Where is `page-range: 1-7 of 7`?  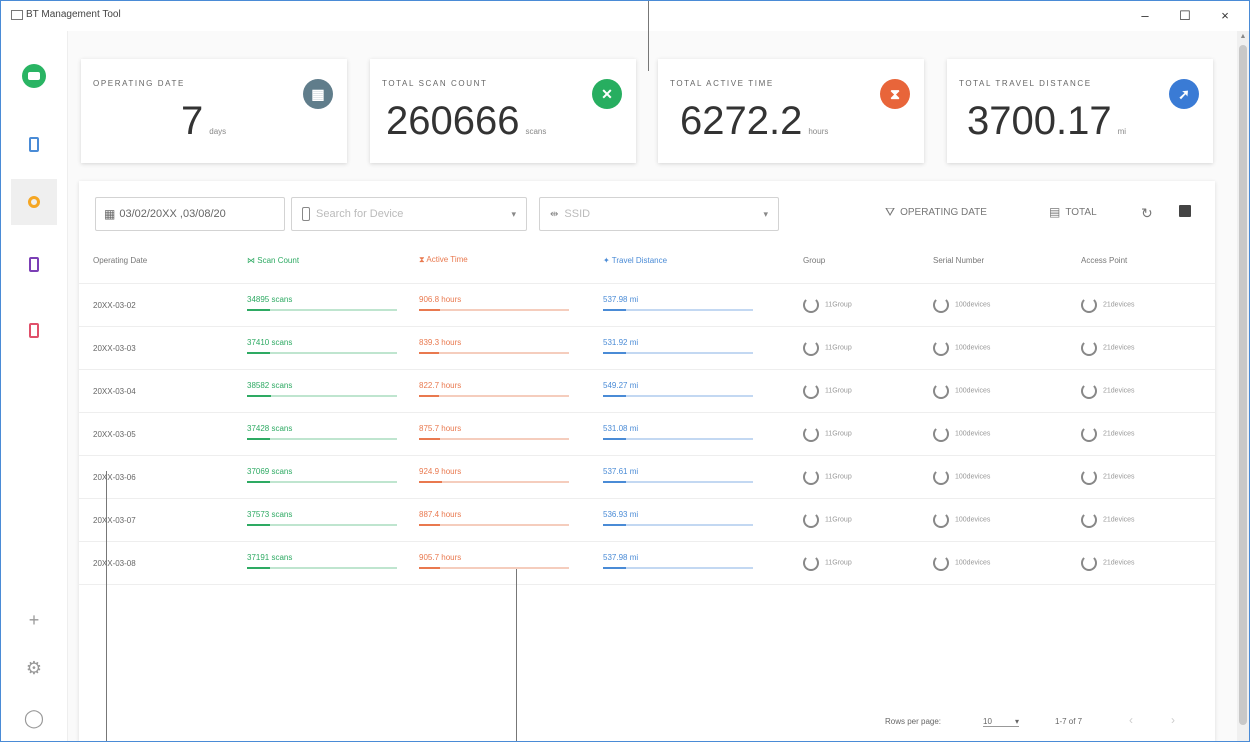 page-range: 1-7 of 7 is located at coordinates (1069, 721).